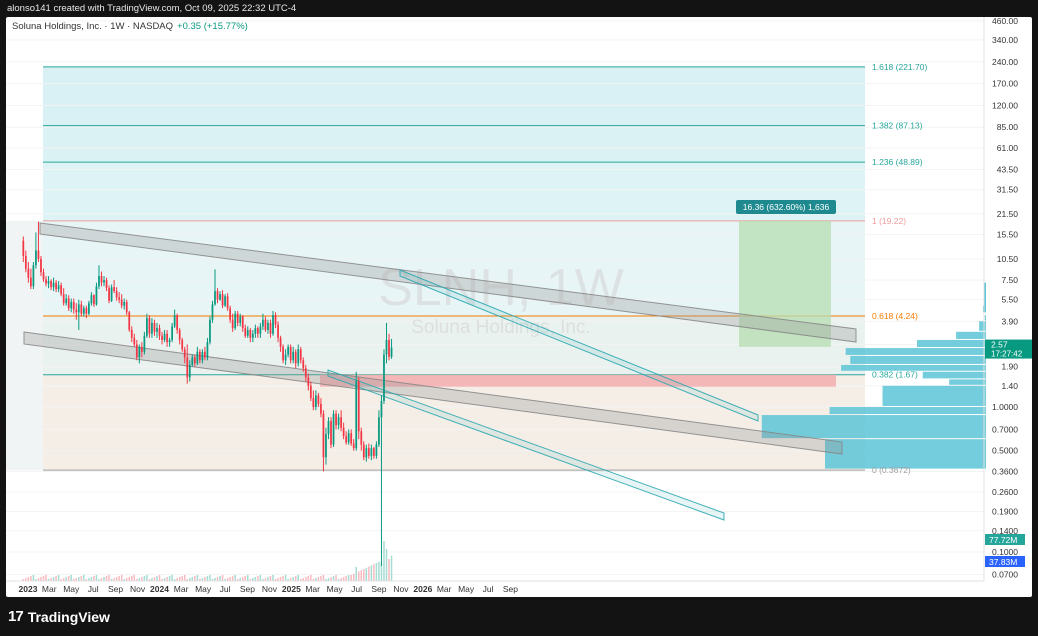 The width and height of the screenshot is (1038, 636). Describe the element at coordinates (1008, 148) in the screenshot. I see `price-tick-label: 61.00` at that location.